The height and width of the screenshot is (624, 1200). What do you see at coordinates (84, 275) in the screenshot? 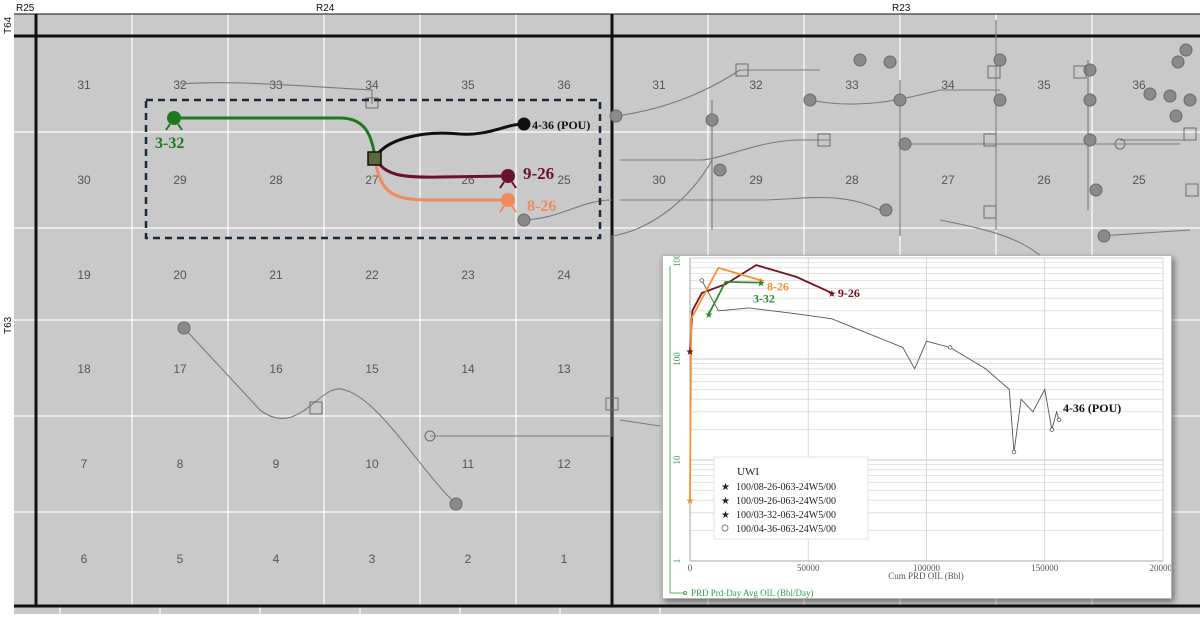
I see `section-number: 19` at bounding box center [84, 275].